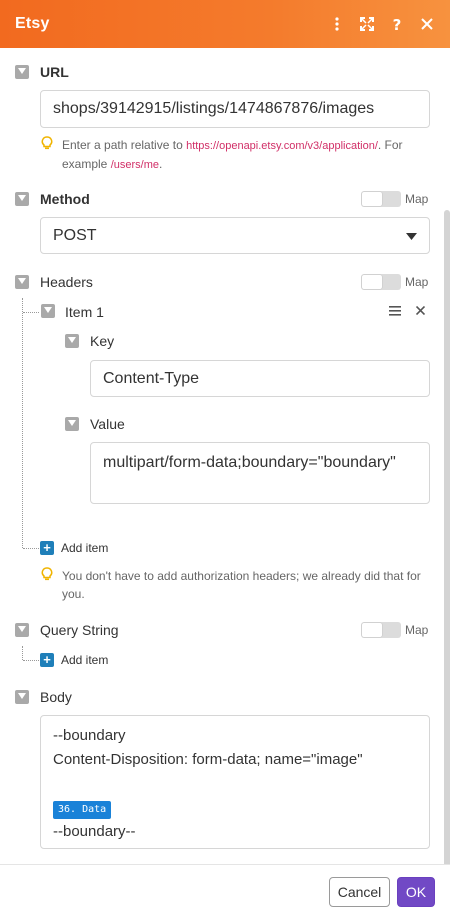 The height and width of the screenshot is (913, 450). I want to click on headers-collapse-toggle, so click(22, 282).